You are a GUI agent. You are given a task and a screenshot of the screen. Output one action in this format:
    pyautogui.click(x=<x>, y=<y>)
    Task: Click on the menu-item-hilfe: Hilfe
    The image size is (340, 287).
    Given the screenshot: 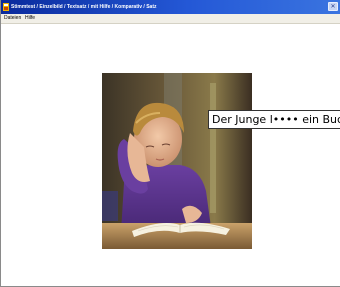 What is the action you would take?
    pyautogui.click(x=30, y=18)
    